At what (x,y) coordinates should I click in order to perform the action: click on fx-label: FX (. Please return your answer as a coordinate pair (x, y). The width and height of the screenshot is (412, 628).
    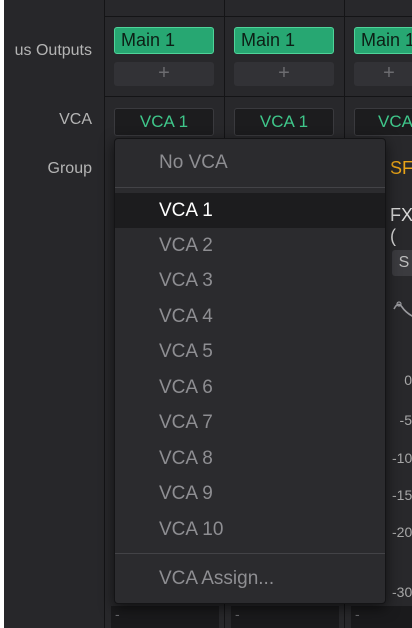
    Looking at the image, I should click on (401, 226).